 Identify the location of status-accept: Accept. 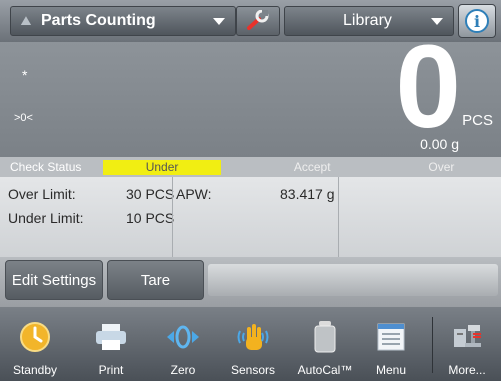
(312, 167).